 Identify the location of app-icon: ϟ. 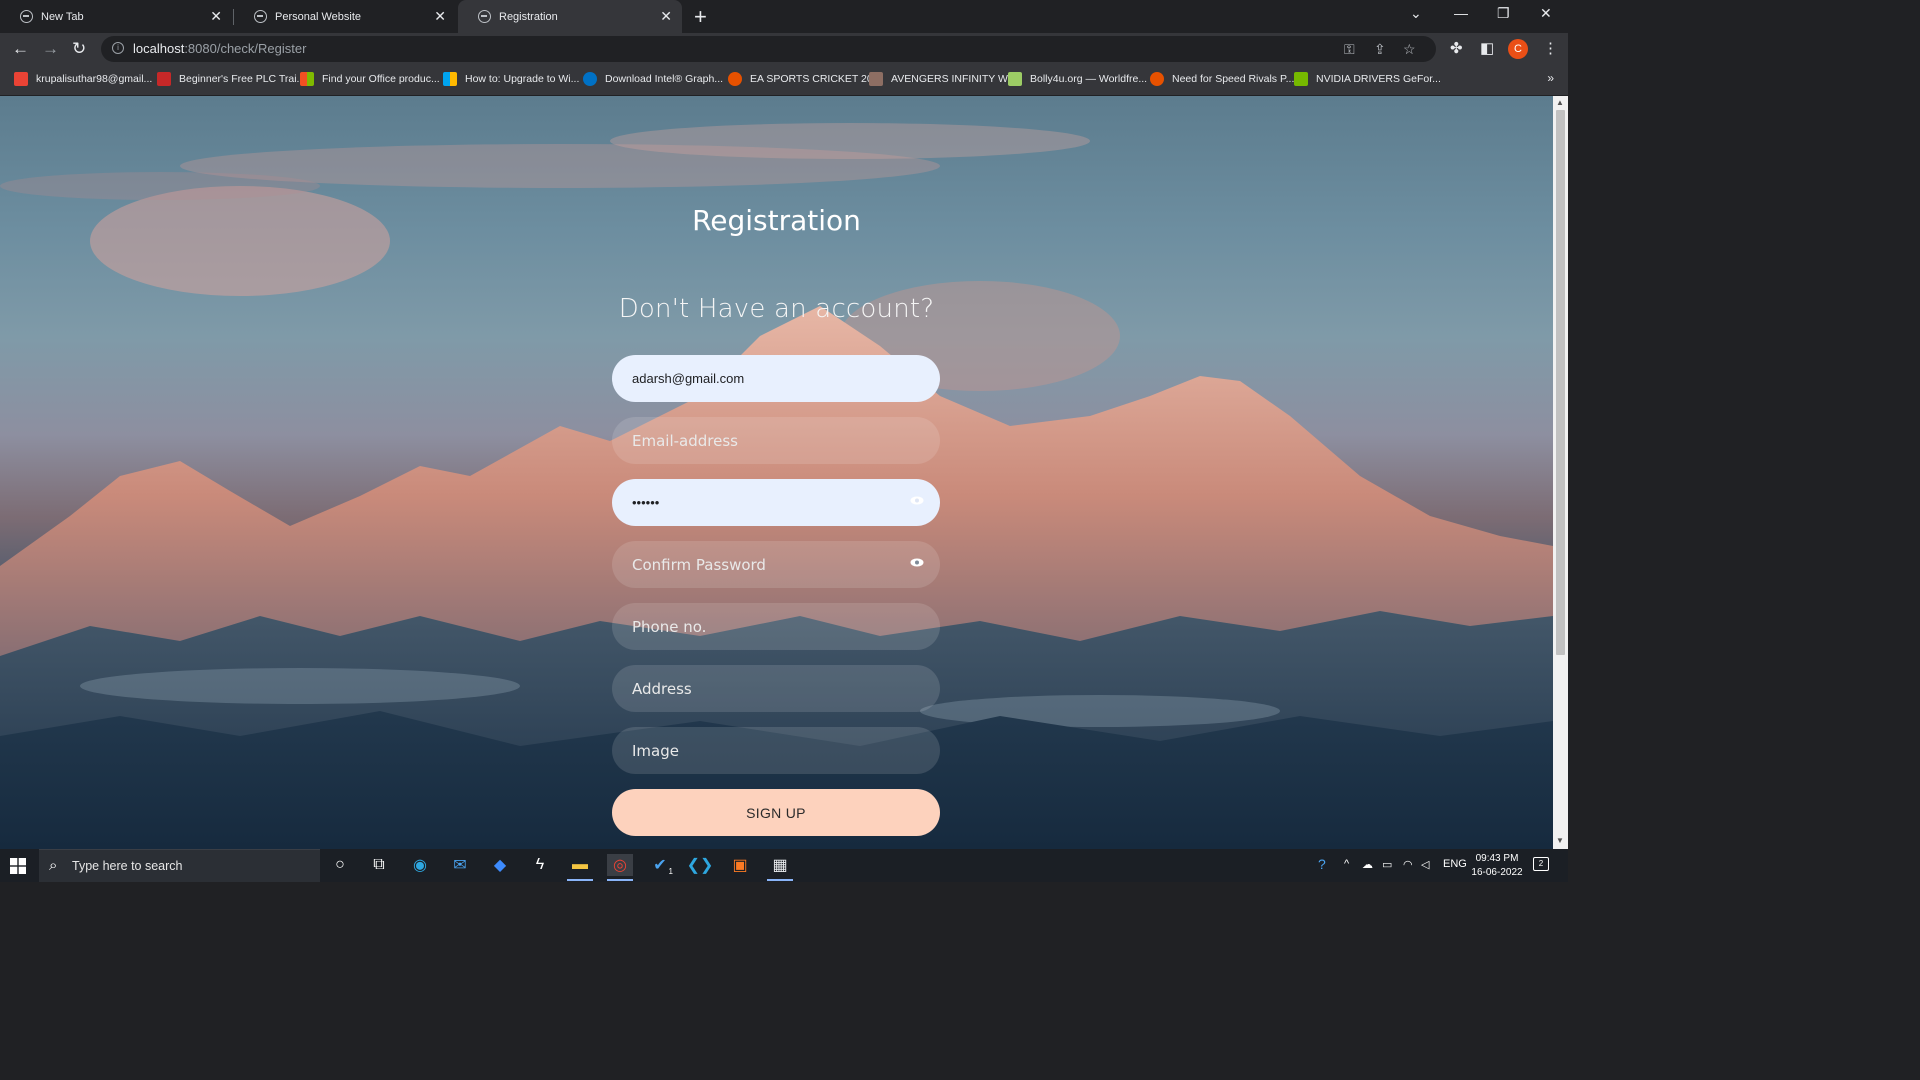
(540, 865).